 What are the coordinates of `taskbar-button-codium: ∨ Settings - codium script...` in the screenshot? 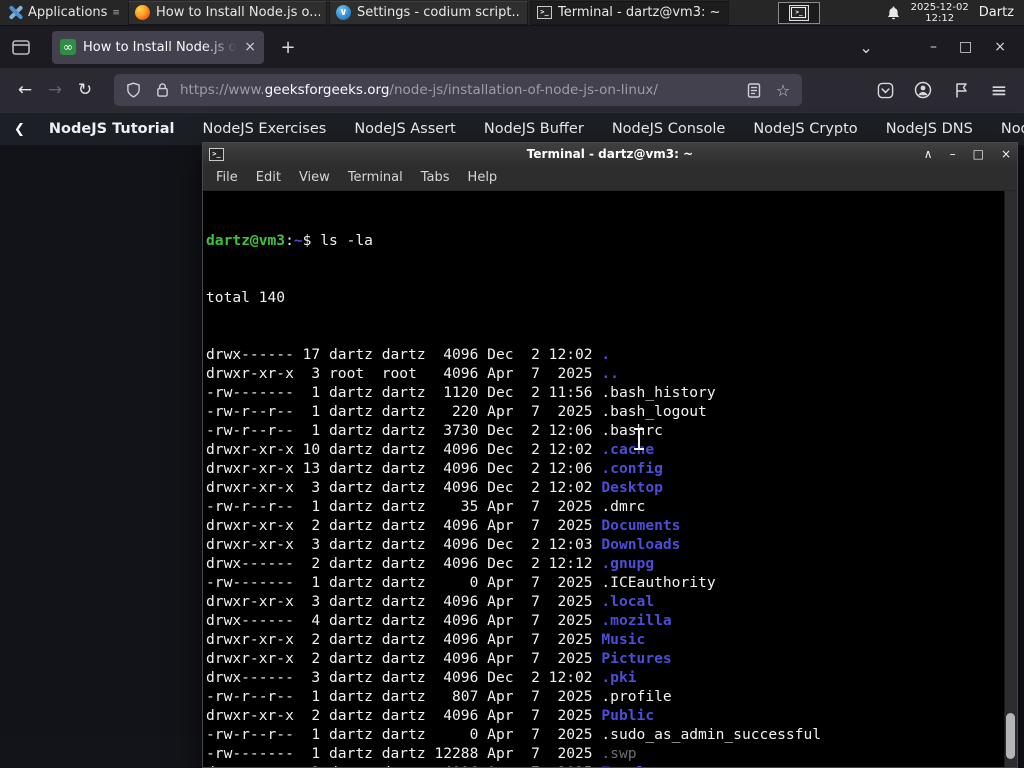 It's located at (428, 12).